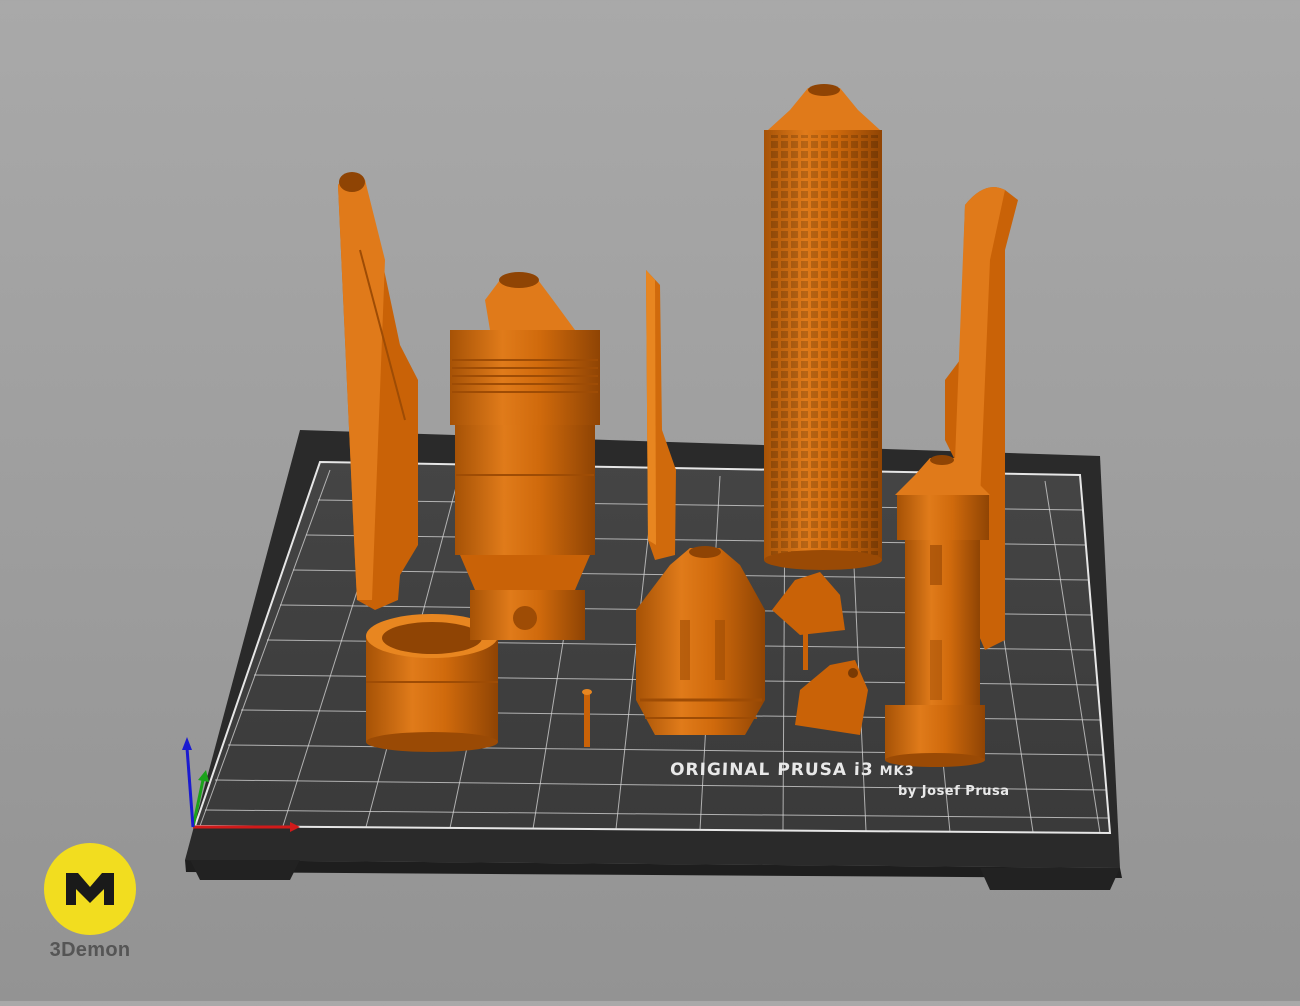 The image size is (1300, 1006). What do you see at coordinates (897, 771) in the screenshot?
I see `printer-model-text: MK3` at bounding box center [897, 771].